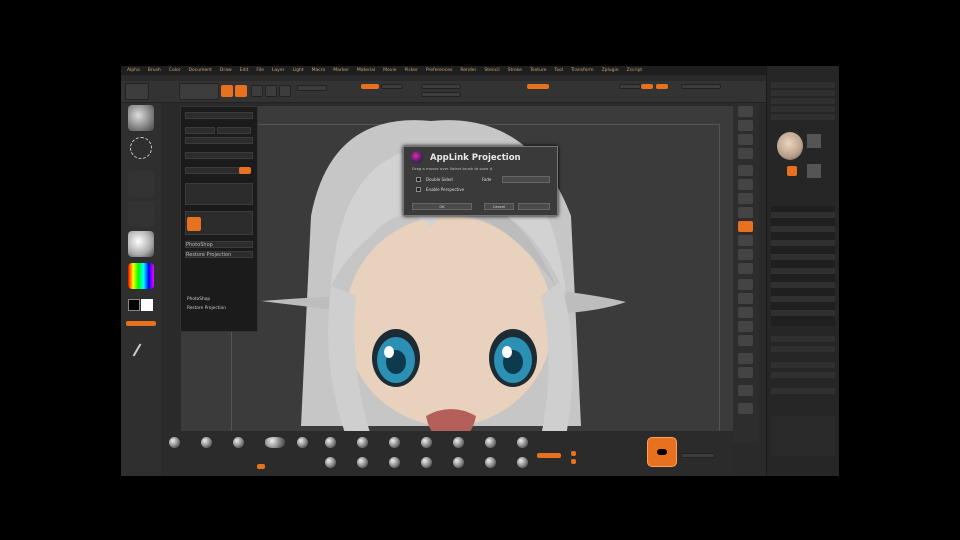 The width and height of the screenshot is (960, 540). I want to click on secondary-color-swatch, so click(134, 305).